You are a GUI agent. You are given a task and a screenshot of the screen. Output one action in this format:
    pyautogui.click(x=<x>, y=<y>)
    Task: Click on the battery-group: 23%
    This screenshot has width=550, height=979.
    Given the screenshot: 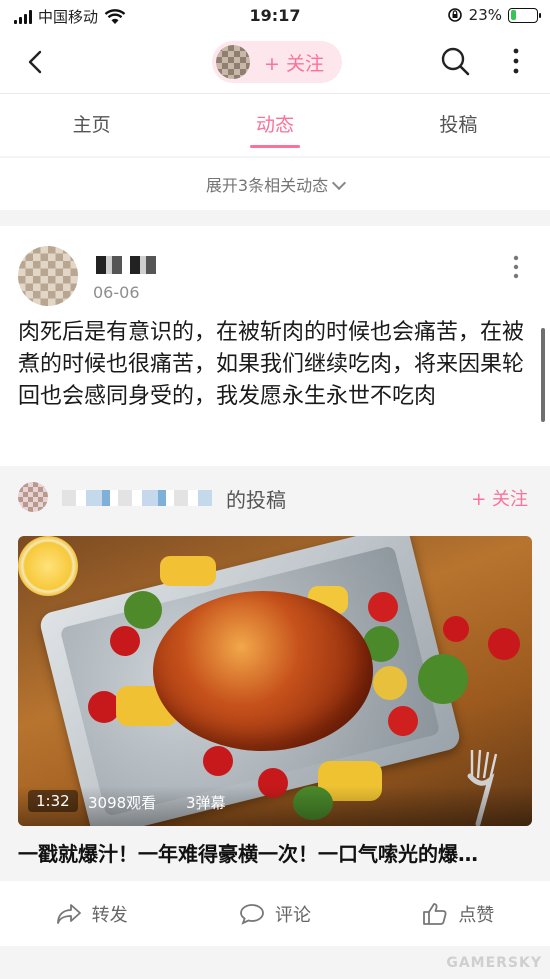 What is the action you would take?
    pyautogui.click(x=494, y=15)
    